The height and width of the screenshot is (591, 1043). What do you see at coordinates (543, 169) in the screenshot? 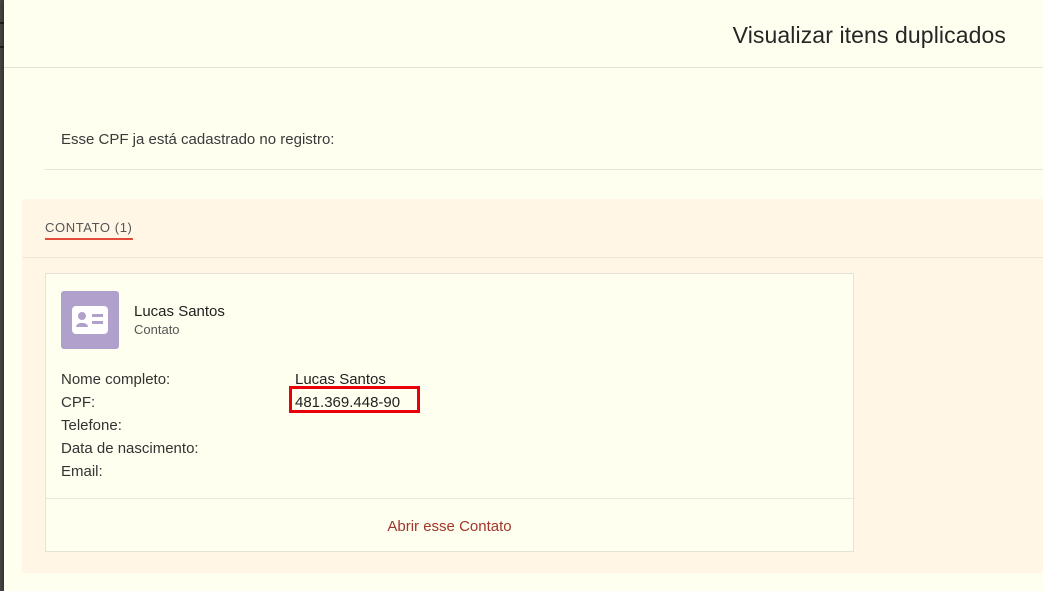
I see `divider` at bounding box center [543, 169].